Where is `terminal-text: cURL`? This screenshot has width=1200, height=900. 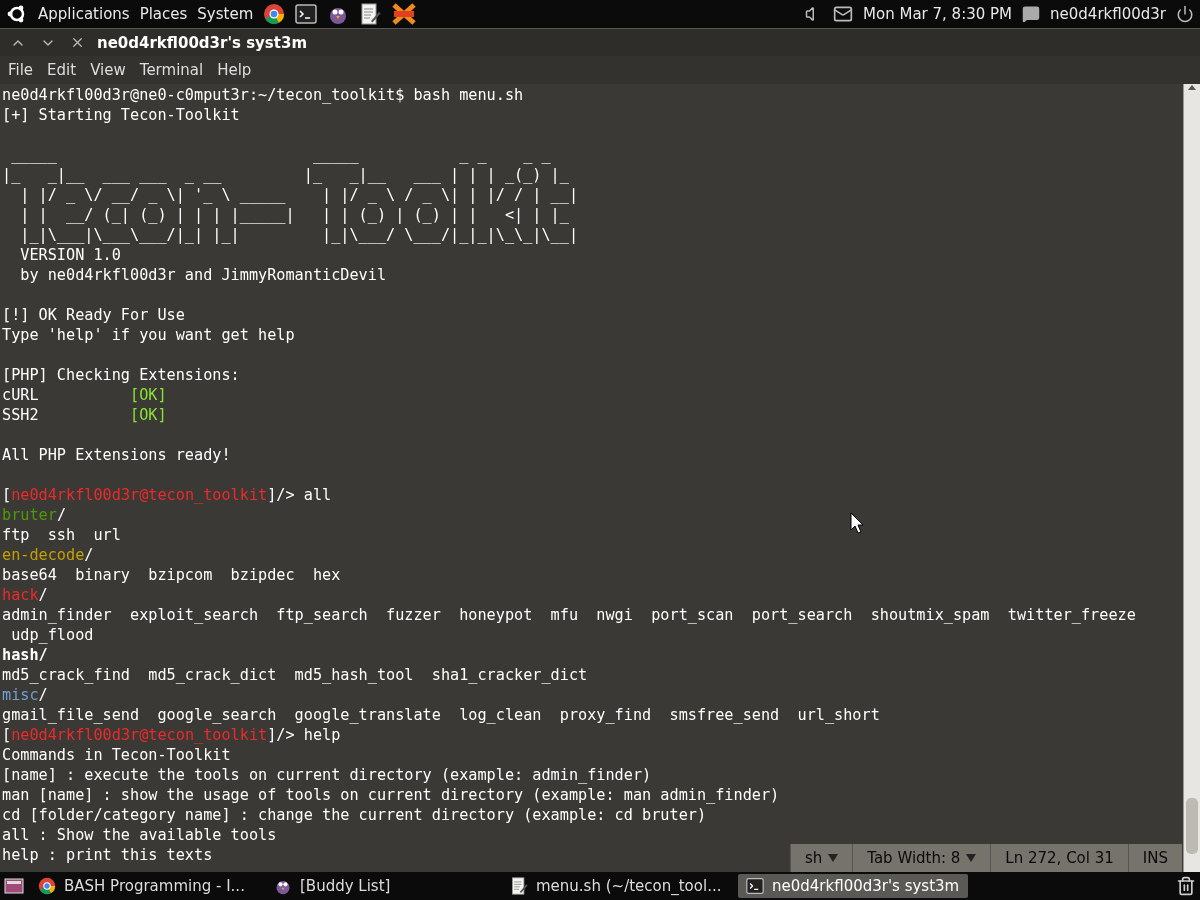 terminal-text: cURL is located at coordinates (21, 395).